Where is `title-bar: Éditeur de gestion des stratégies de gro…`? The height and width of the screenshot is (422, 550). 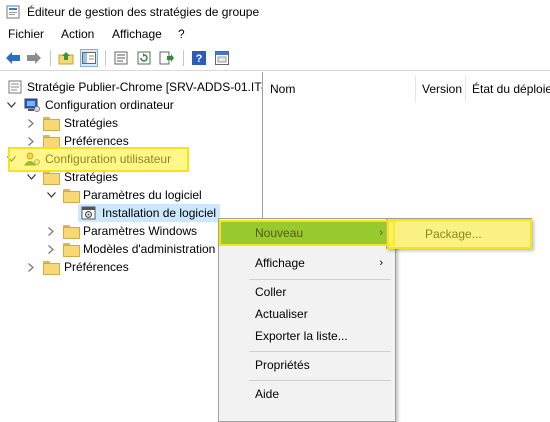 title-bar: Éditeur de gestion des stratégies de gro… is located at coordinates (275, 12).